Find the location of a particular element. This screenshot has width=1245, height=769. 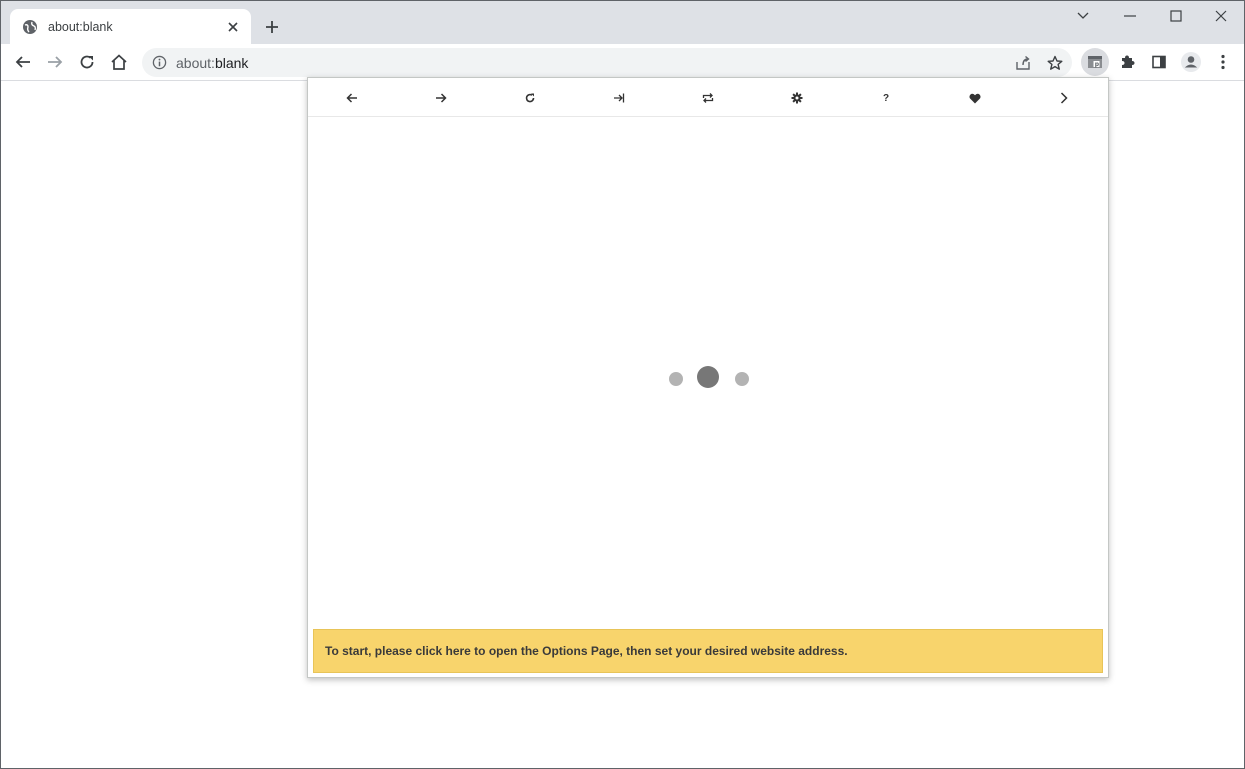

gear-icon is located at coordinates (797, 98).